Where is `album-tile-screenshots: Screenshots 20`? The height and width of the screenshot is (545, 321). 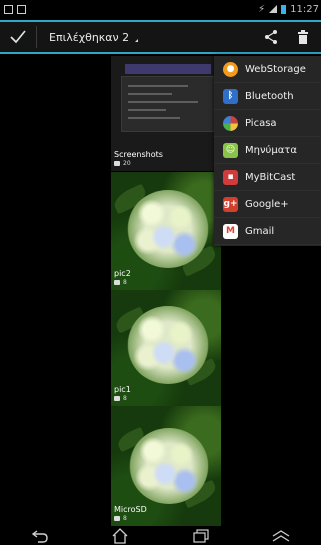
album-tile-screenshots: Screenshots 20 is located at coordinates (166, 113).